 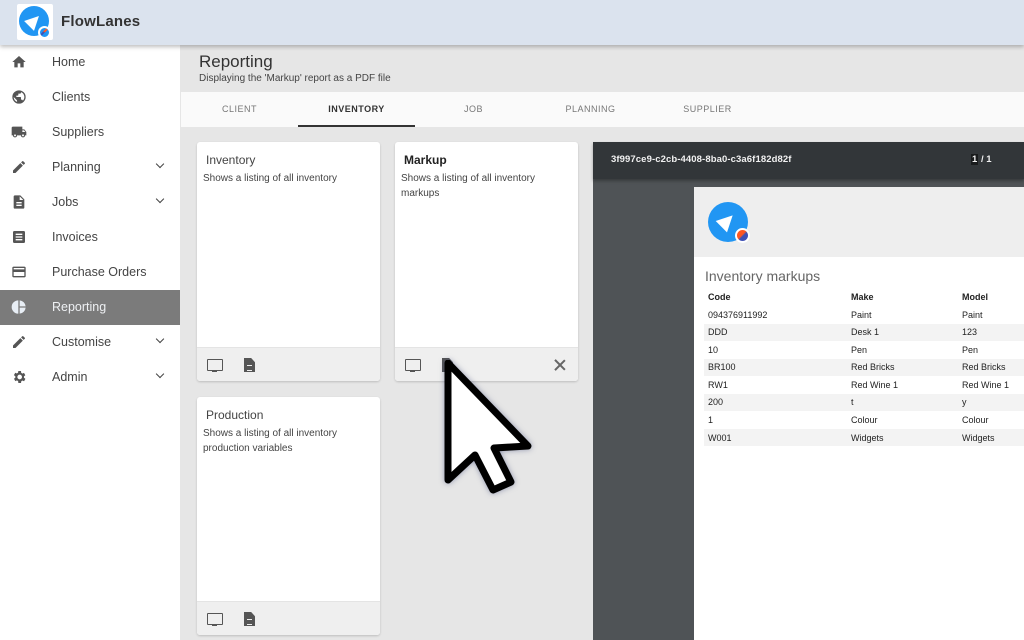 I want to click on table-cell: BR100, so click(x=775, y=367).